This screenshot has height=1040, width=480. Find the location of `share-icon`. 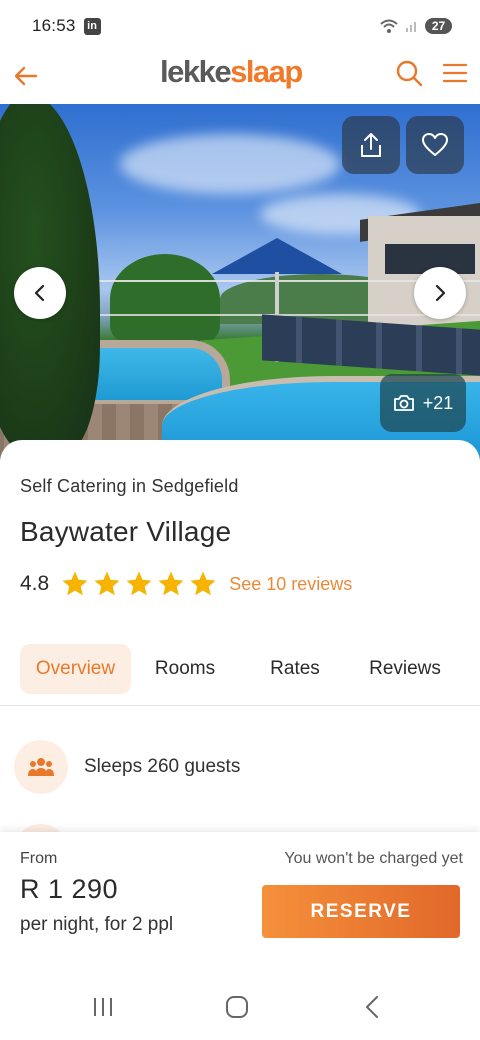

share-icon is located at coordinates (371, 145).